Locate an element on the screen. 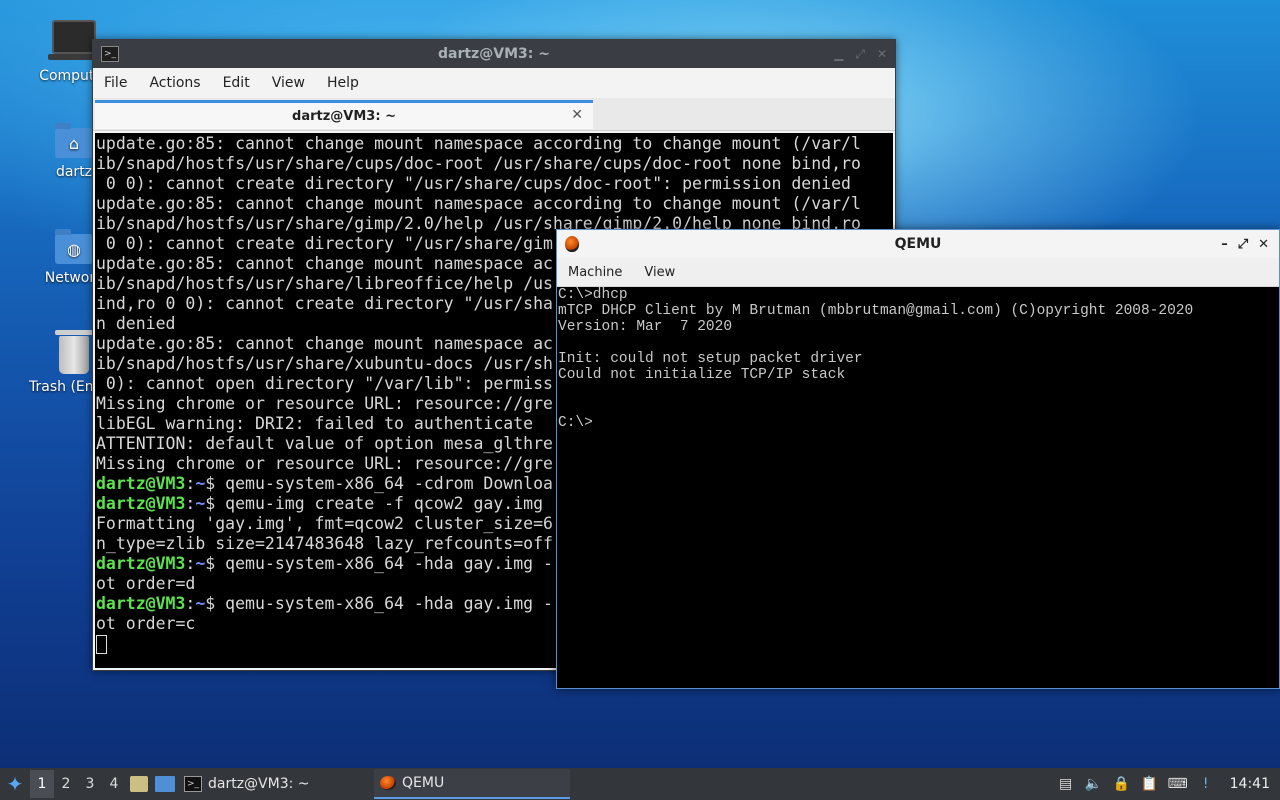  file-manager-launcher is located at coordinates (139, 784).